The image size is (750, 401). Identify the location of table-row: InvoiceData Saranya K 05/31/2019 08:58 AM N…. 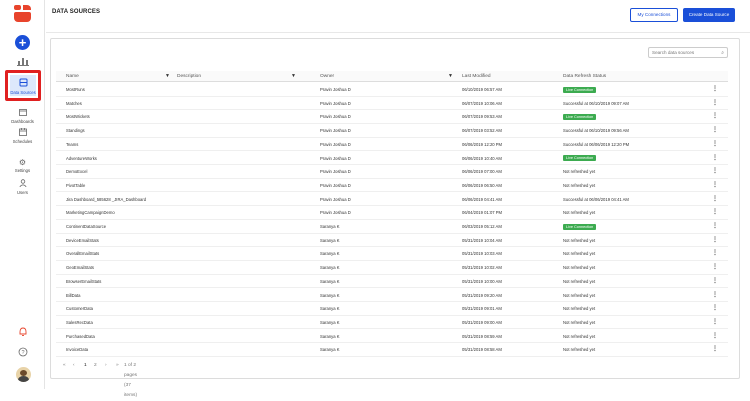
(392, 350).